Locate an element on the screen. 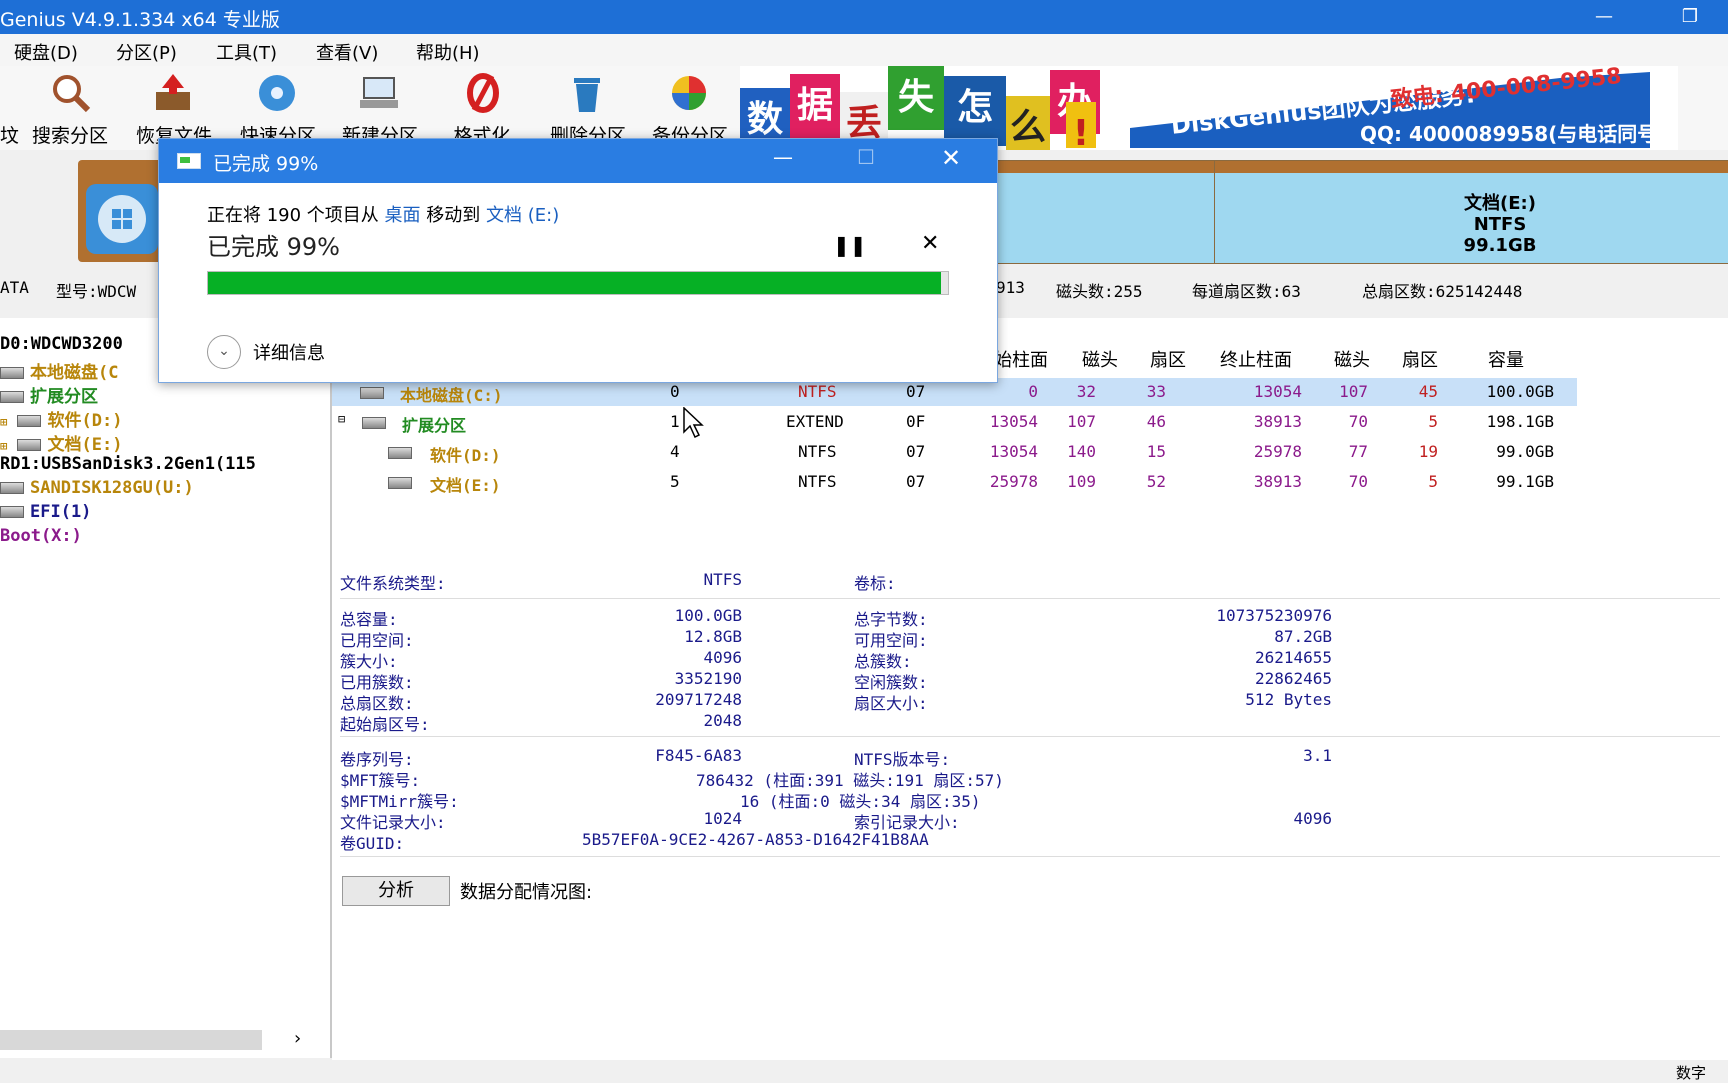 Image resolution: width=1728 pixels, height=1083 pixels. row-end-sector: 19 is located at coordinates (1428, 451).